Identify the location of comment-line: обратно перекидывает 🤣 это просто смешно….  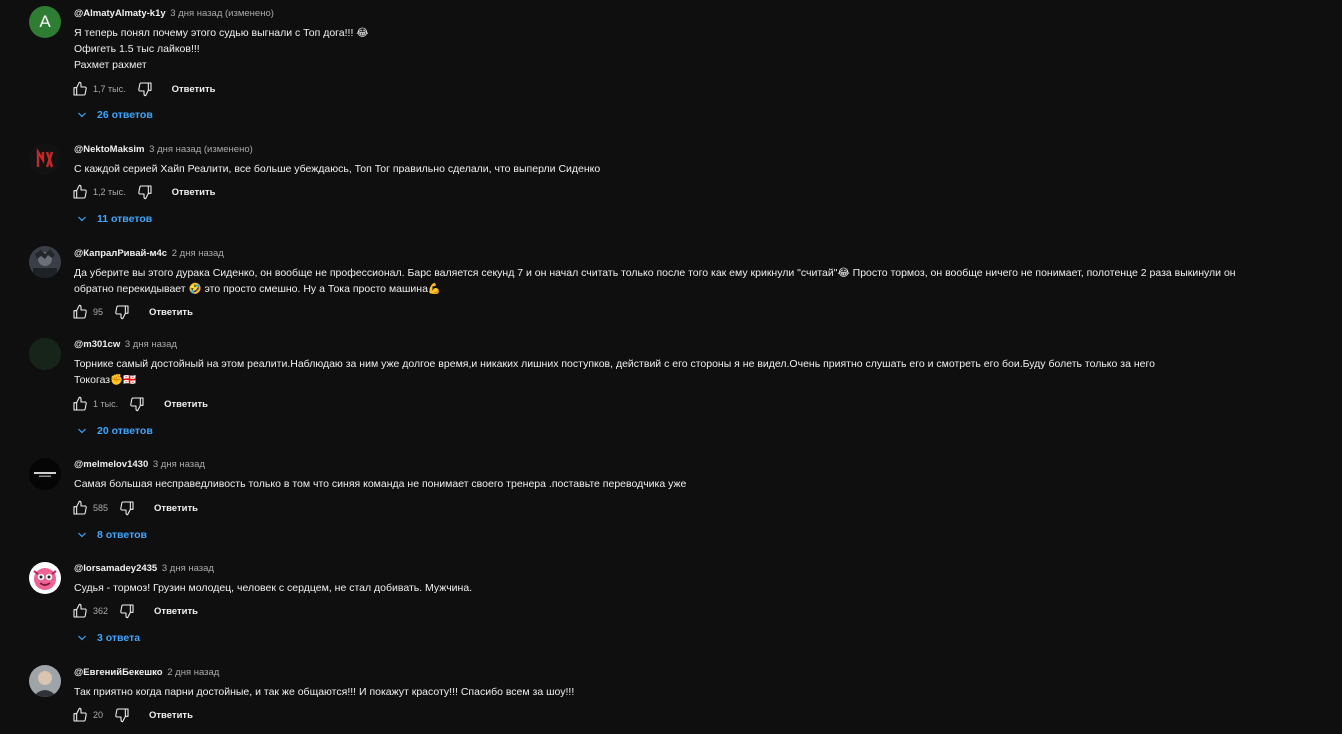
(257, 289).